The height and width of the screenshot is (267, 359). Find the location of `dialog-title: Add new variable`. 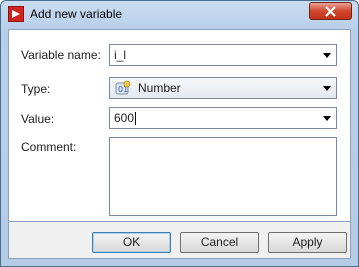

dialog-title: Add new variable is located at coordinates (76, 14).